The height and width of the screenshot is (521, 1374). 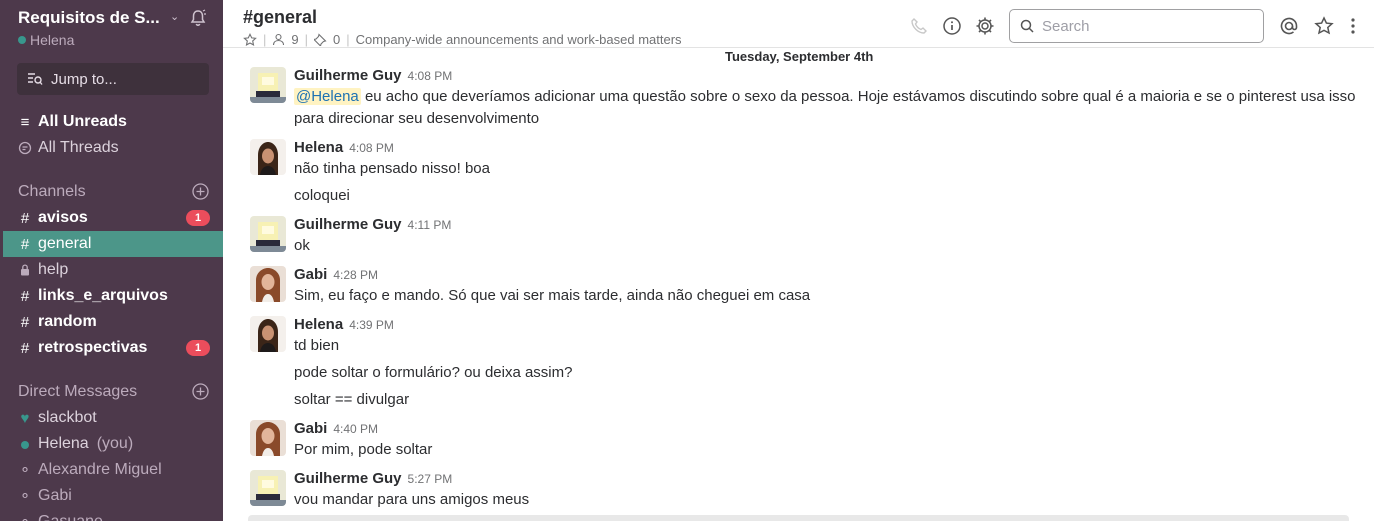 What do you see at coordinates (412, 499) in the screenshot?
I see `message-text: vou mandar para uns amigos meus` at bounding box center [412, 499].